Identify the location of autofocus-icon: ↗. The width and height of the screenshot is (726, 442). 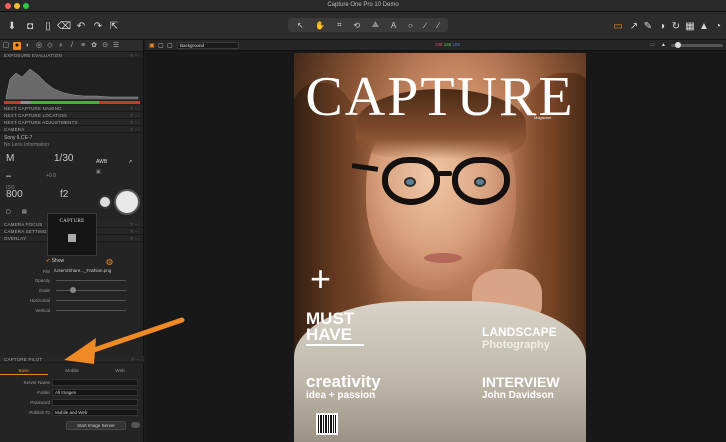
(130, 162).